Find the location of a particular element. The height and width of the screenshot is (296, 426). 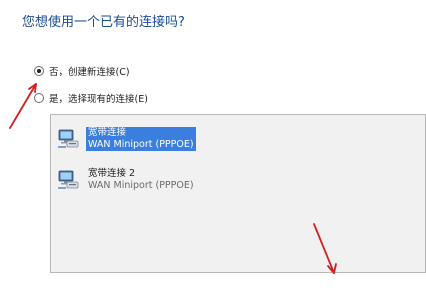

option-create-new: 否，创建新连接(C) is located at coordinates (82, 71).